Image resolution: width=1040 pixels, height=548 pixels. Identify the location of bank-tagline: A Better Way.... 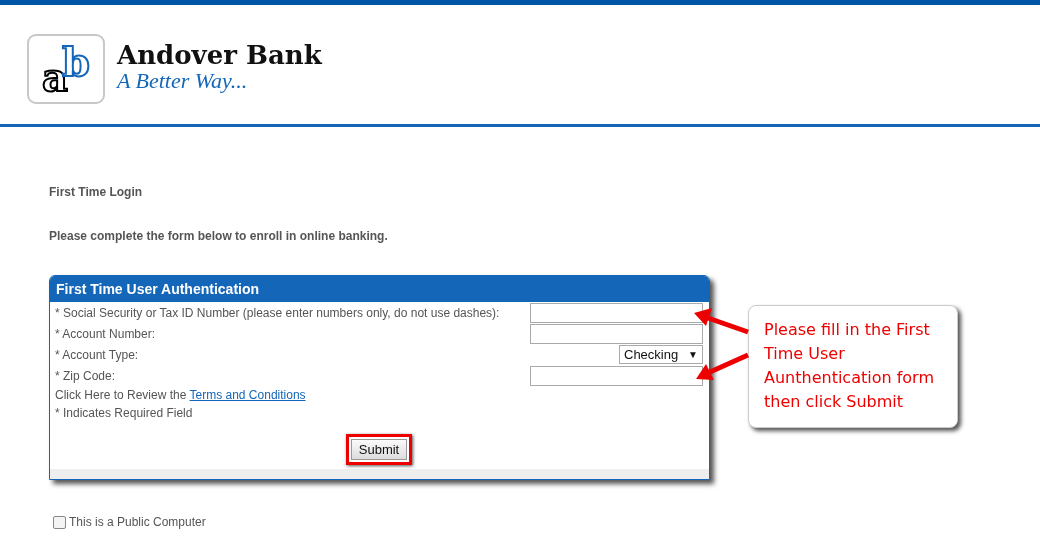
(183, 80).